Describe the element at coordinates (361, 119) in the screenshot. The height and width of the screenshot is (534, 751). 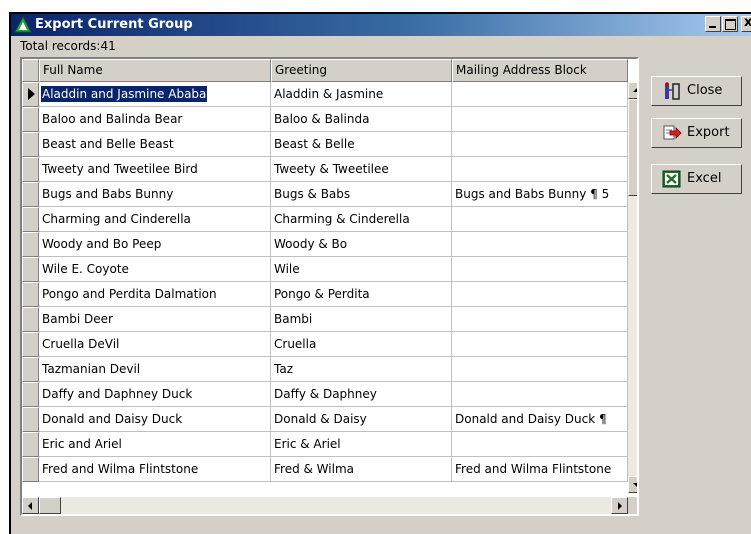
I see `cell-greeting: Baloo & Balinda` at that location.